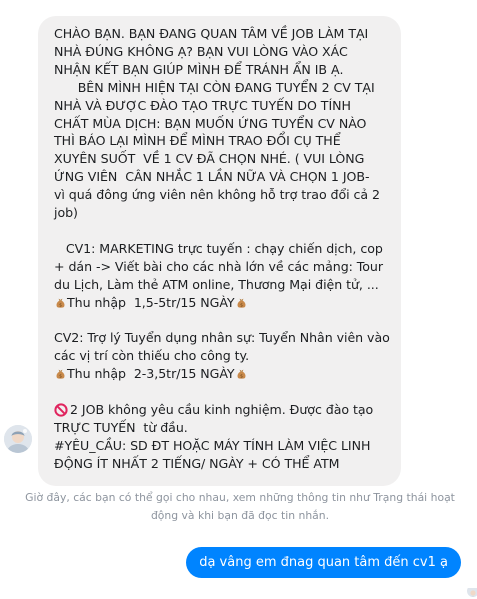  What do you see at coordinates (151, 302) in the screenshot?
I see `cv1-income-text: Thu nhập 1,5-5tr/15 NGÀY` at bounding box center [151, 302].